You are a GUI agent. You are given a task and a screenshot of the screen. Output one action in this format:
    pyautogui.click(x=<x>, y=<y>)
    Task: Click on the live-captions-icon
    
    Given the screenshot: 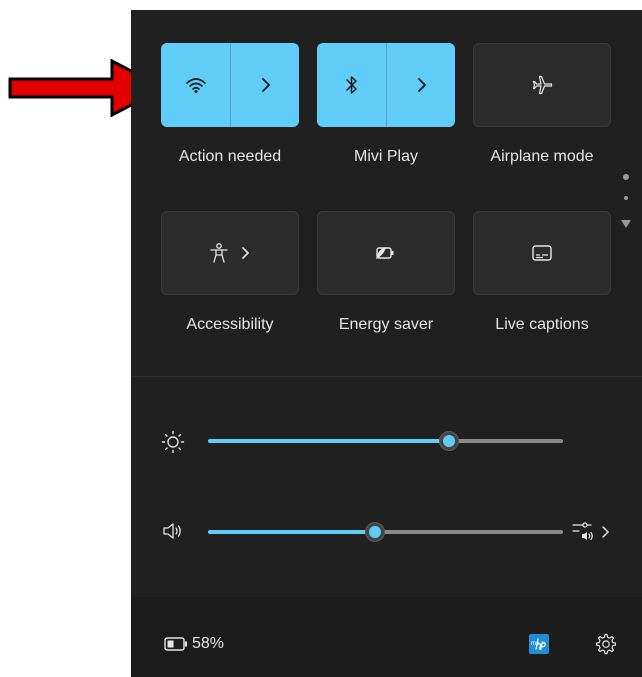 What is the action you would take?
    pyautogui.click(x=542, y=253)
    